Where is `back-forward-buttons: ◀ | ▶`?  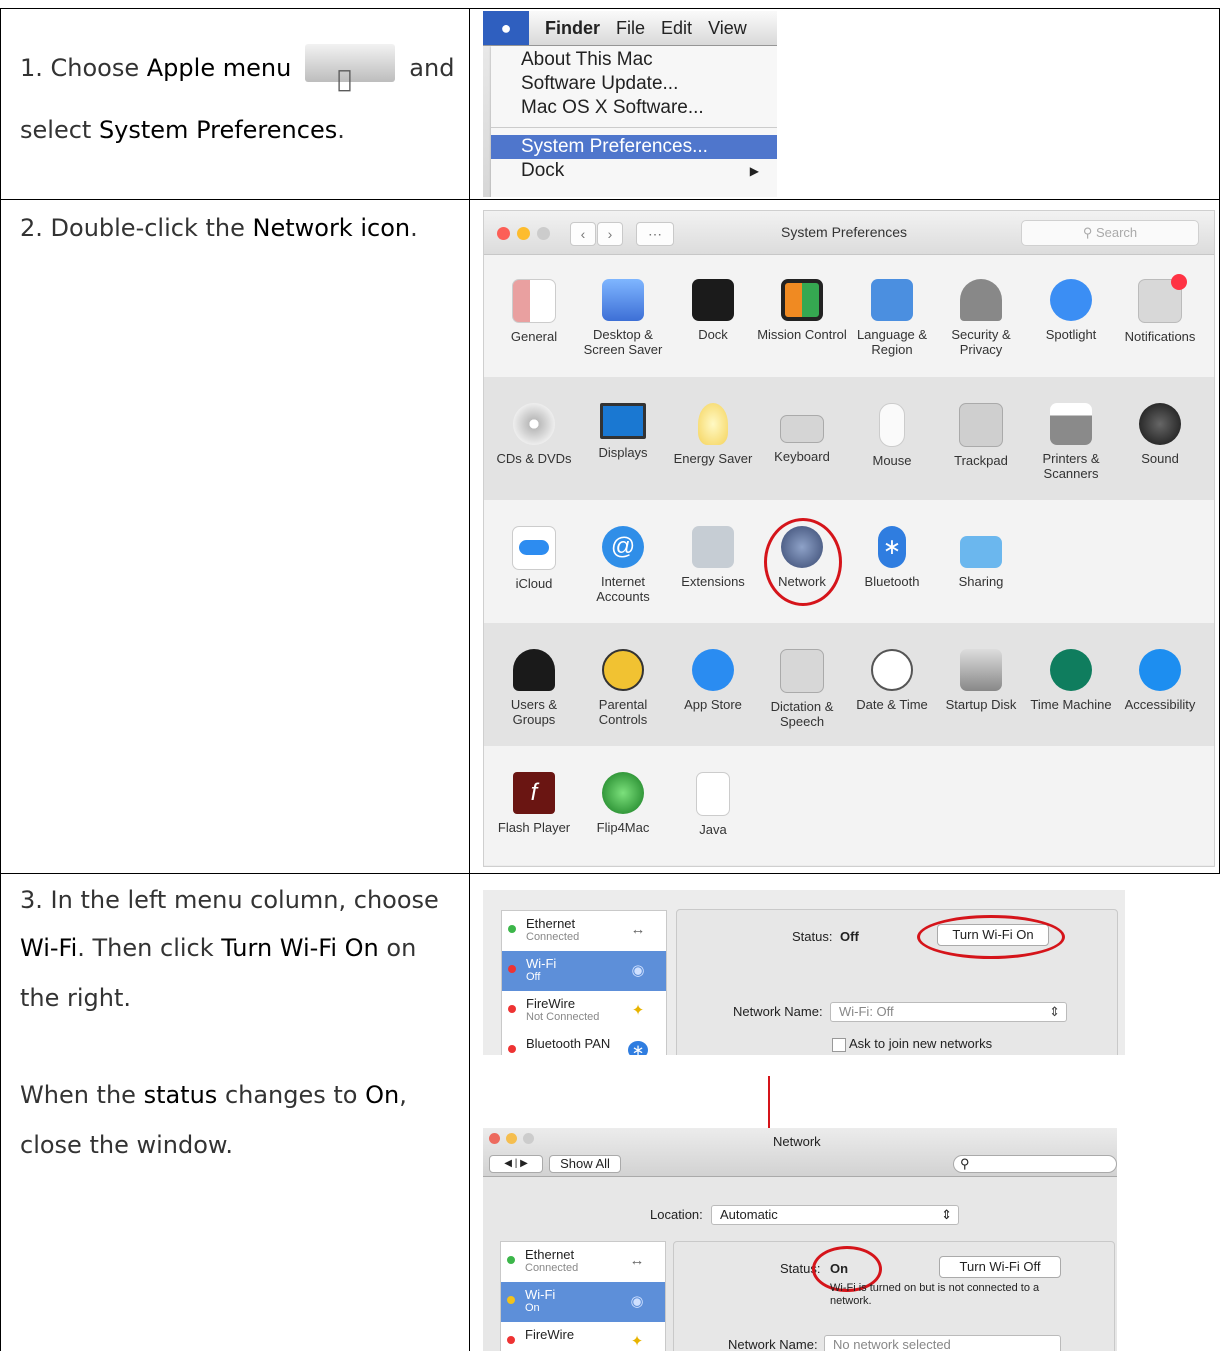
back-forward-buttons: ◀ | ▶ is located at coordinates (516, 1164).